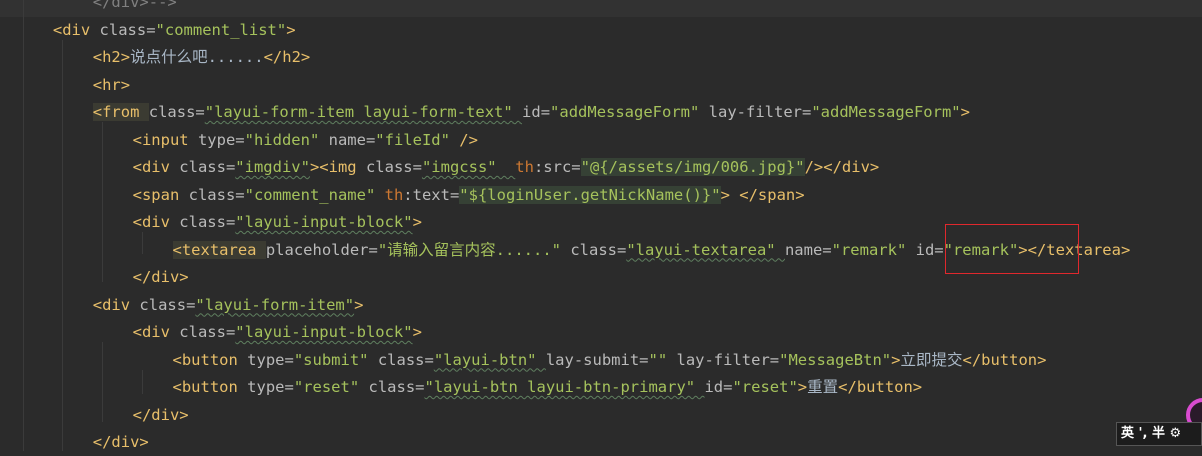  I want to click on ime-toolbar: 英 ', 半 ⚙, so click(1159, 434).